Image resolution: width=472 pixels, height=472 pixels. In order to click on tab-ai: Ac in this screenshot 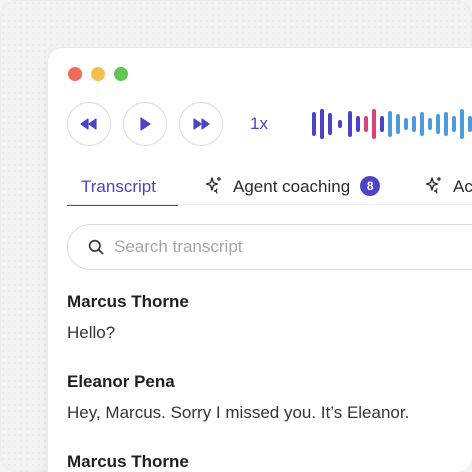, I will do `click(448, 189)`.